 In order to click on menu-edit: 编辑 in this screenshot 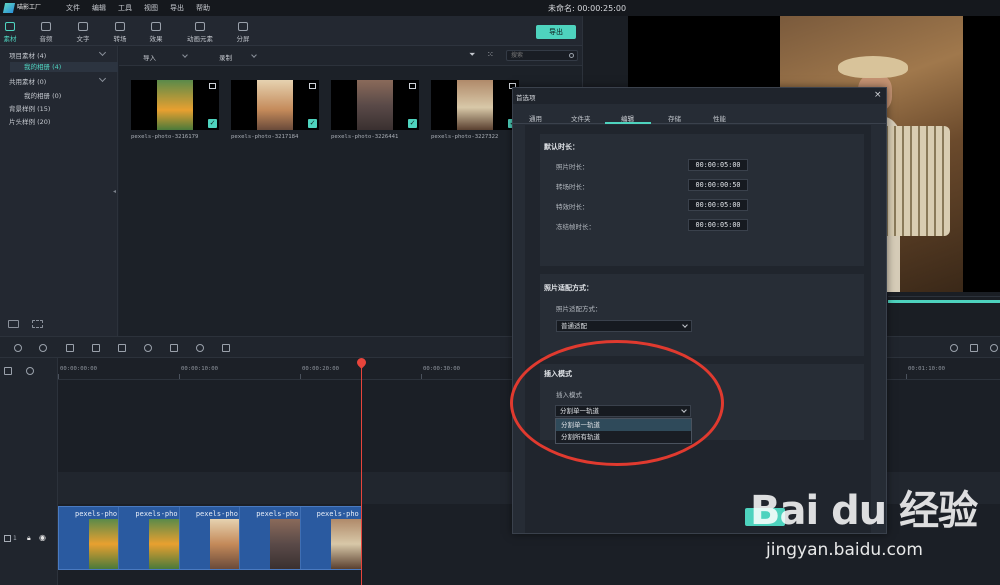, I will do `click(99, 8)`.